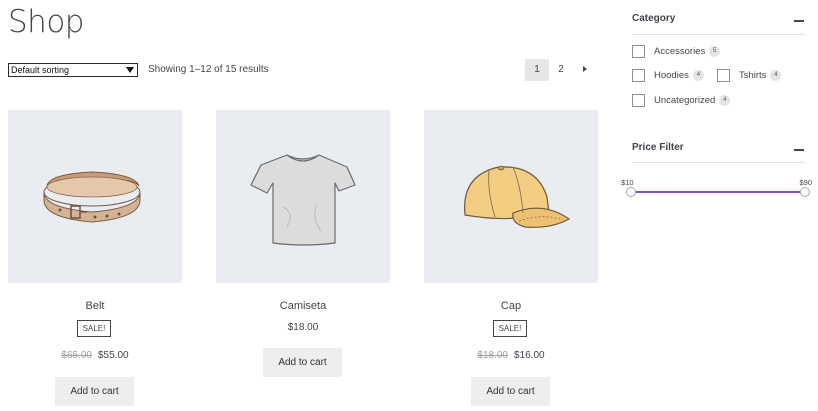 This screenshot has width=818, height=411. What do you see at coordinates (680, 51) in the screenshot?
I see `category-label: Accessories` at bounding box center [680, 51].